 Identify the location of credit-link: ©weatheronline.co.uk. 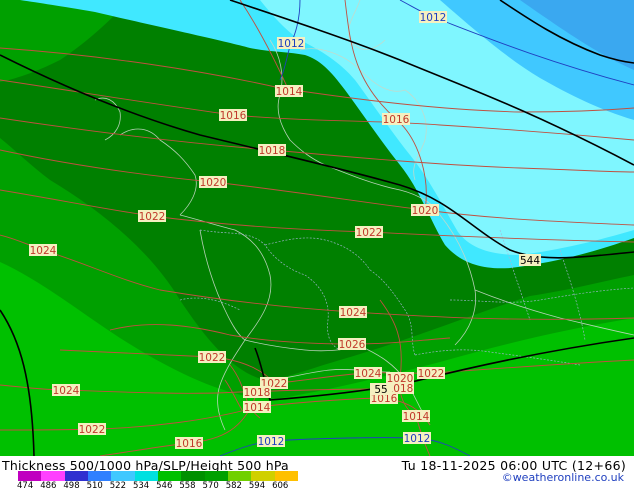
(563, 477).